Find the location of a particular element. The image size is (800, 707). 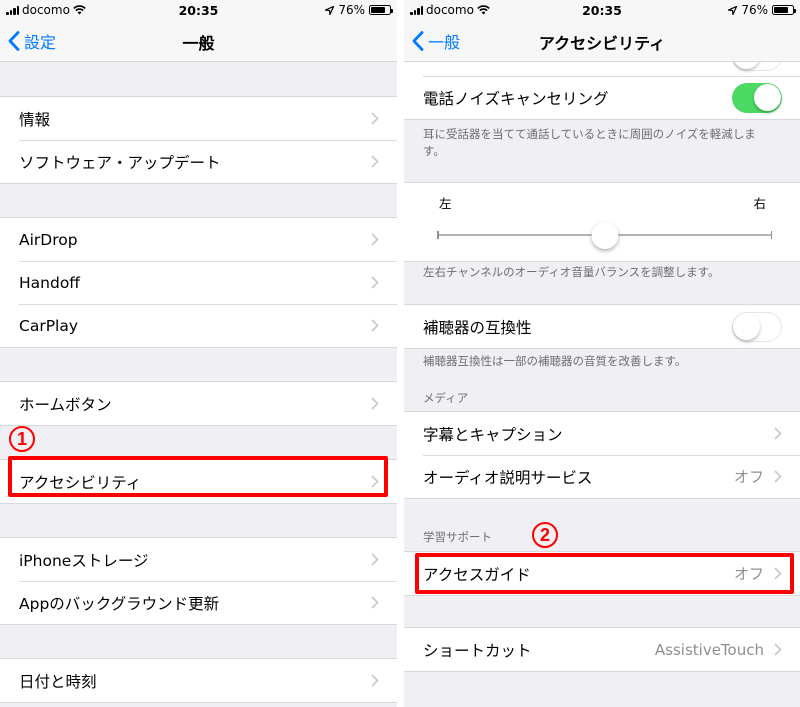

list-item-date-time: 日付と時刻 is located at coordinates (198, 680).